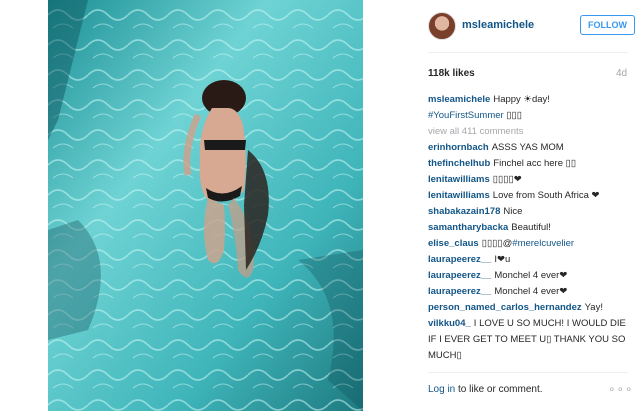 This screenshot has height=411, width=635. I want to click on comment-text: Yay!, so click(593, 307).